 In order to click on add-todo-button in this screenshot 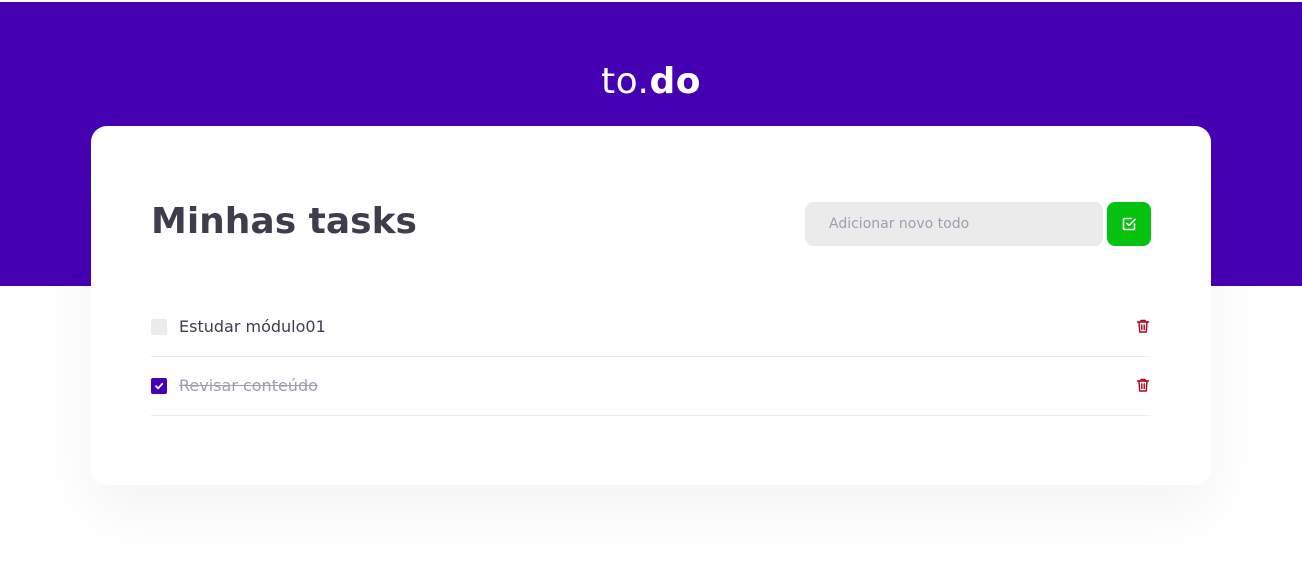, I will do `click(1129, 224)`.